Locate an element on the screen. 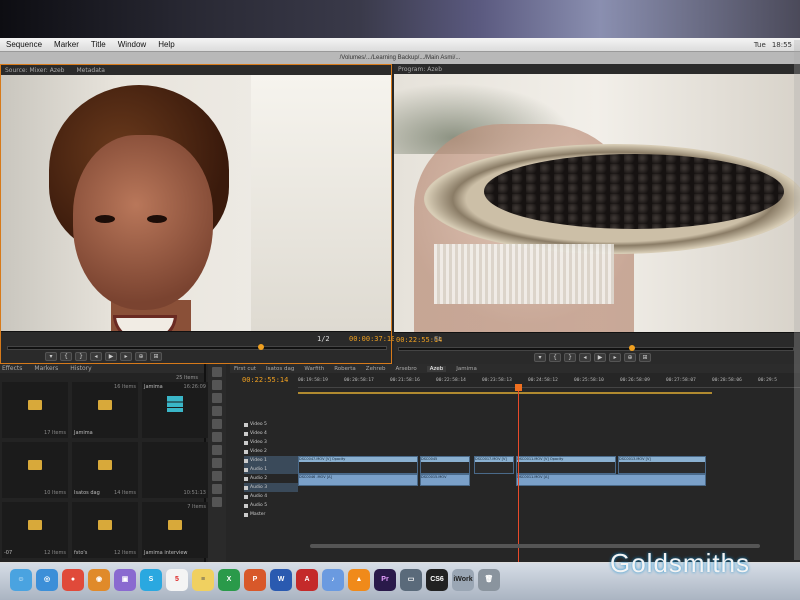 This screenshot has width=800, height=600. program-scrubber is located at coordinates (596, 348).